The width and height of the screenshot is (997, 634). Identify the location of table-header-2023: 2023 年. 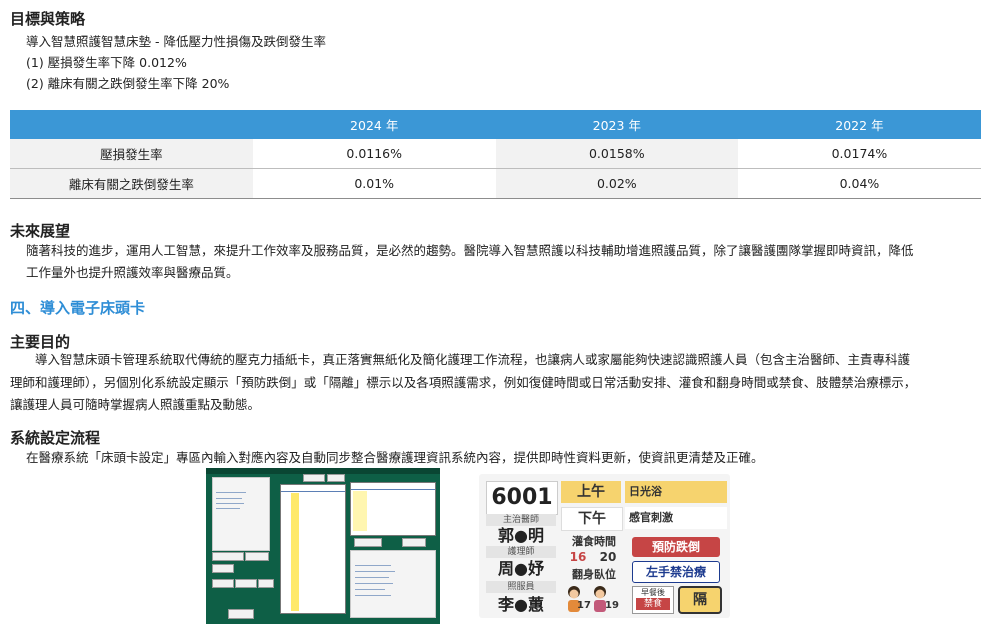
(616, 124).